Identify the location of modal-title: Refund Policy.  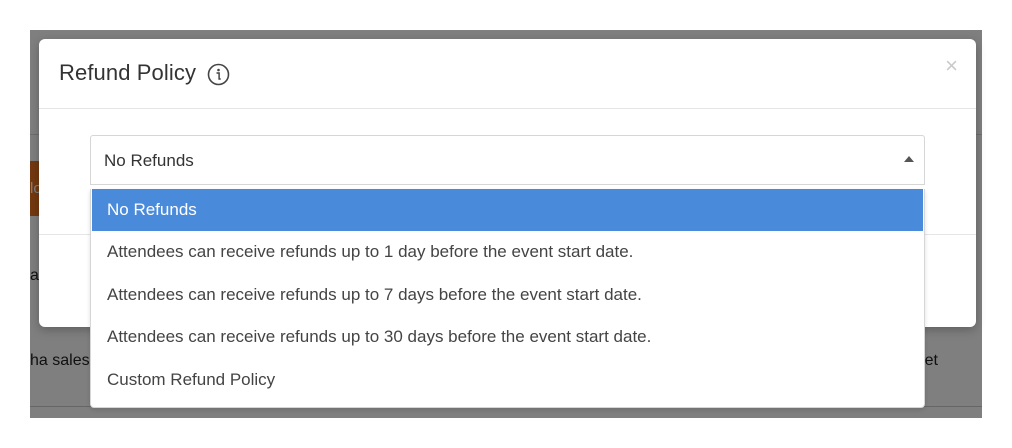
(128, 72).